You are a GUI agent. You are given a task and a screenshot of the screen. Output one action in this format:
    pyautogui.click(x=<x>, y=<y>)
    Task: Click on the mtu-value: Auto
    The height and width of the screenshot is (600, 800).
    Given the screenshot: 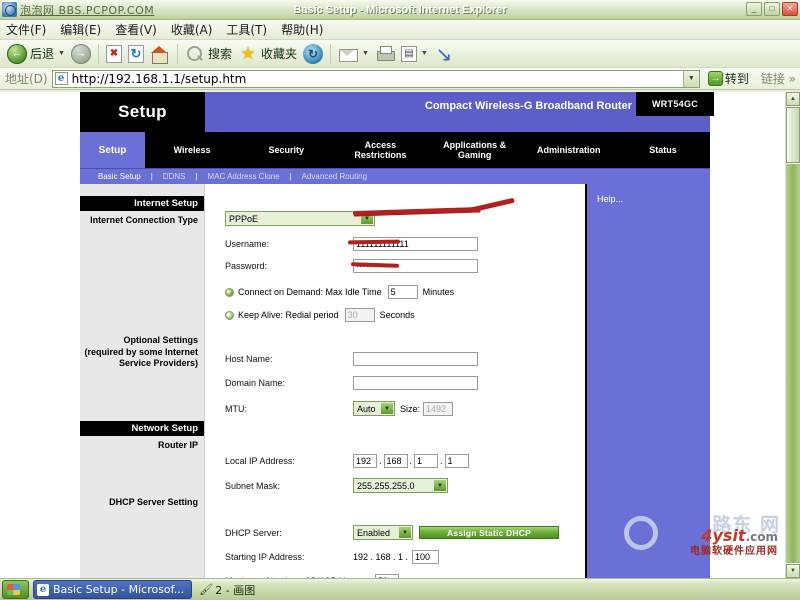 What is the action you would take?
    pyautogui.click(x=366, y=408)
    